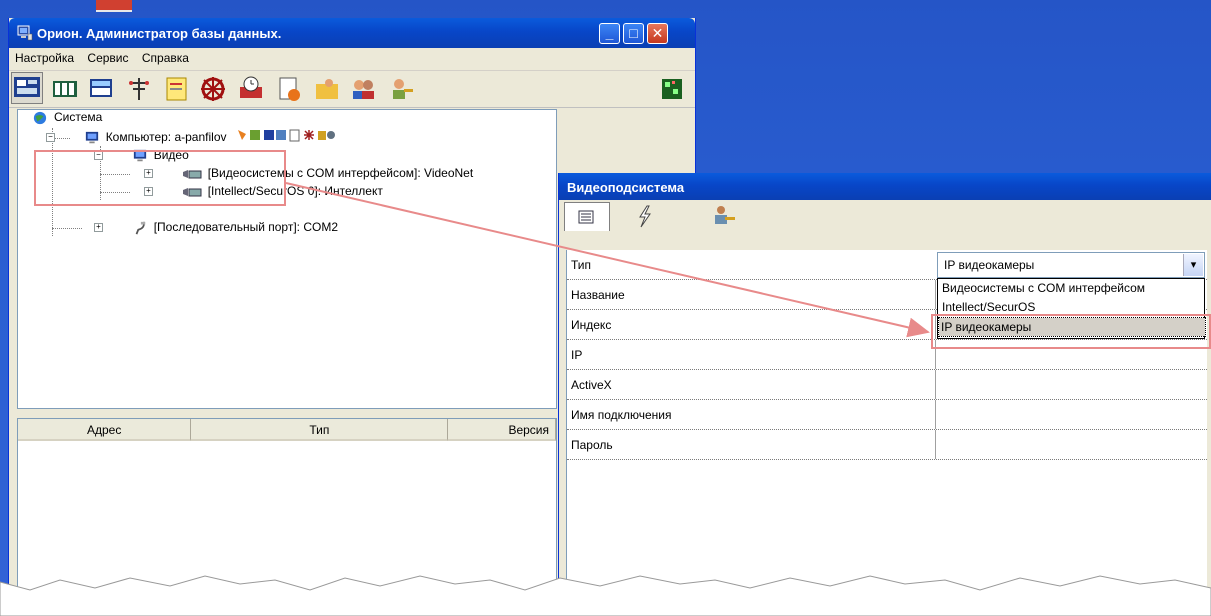 Image resolution: width=1211 pixels, height=616 pixels. I want to click on annotation-arrow, so click(607, 260).